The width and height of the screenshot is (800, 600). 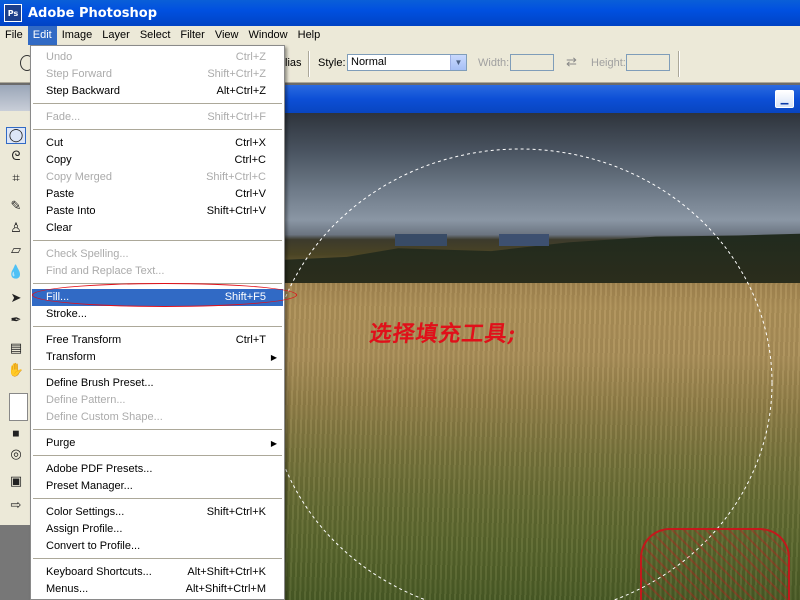 What do you see at coordinates (157, 160) in the screenshot?
I see `menu-item-copy: Copy Ctrl+C` at bounding box center [157, 160].